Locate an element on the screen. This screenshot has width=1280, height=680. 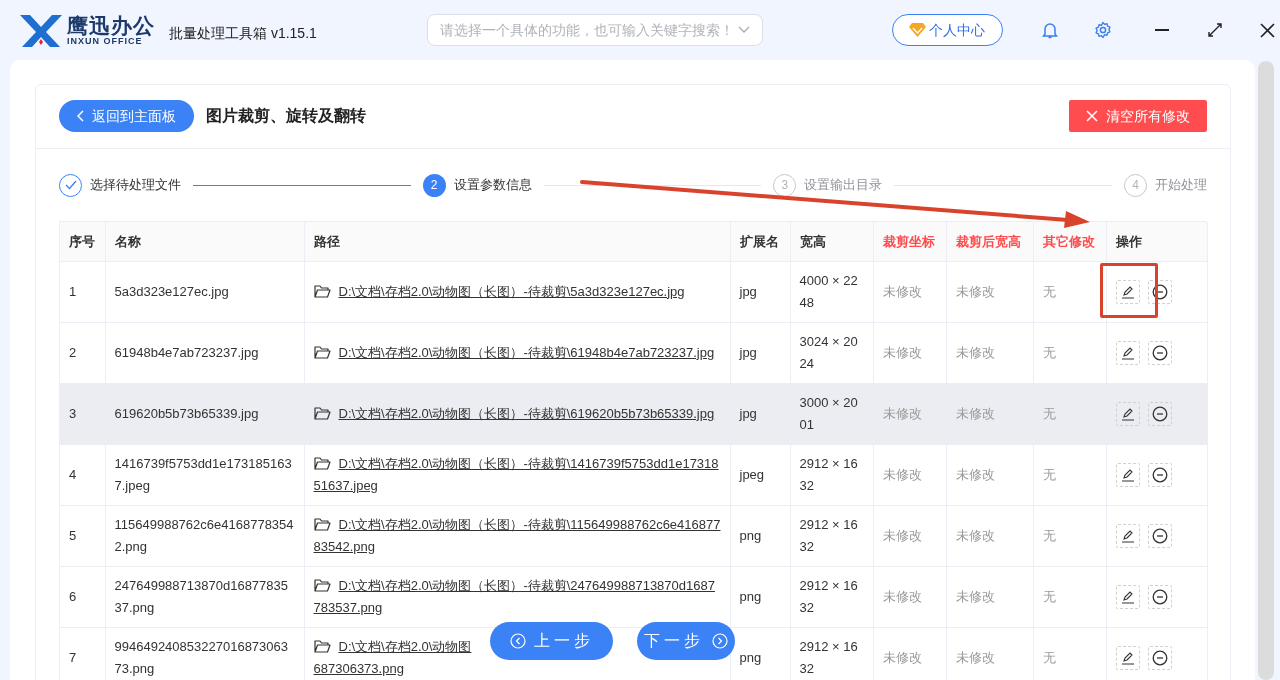
diamond-icon is located at coordinates (918, 30).